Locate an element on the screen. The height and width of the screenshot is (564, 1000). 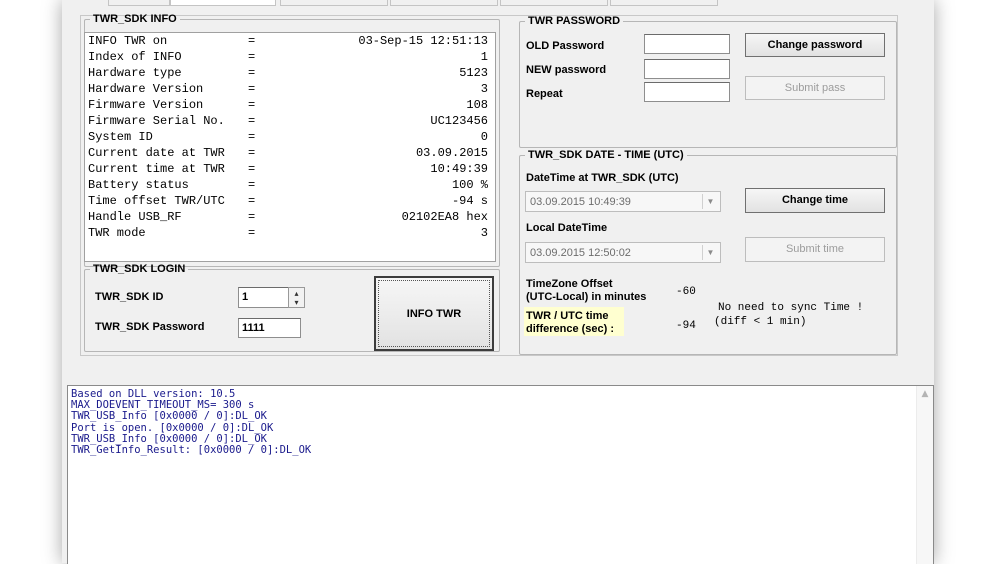
info-row-label: Time offset TWR/UTC is located at coordinates (156, 201).